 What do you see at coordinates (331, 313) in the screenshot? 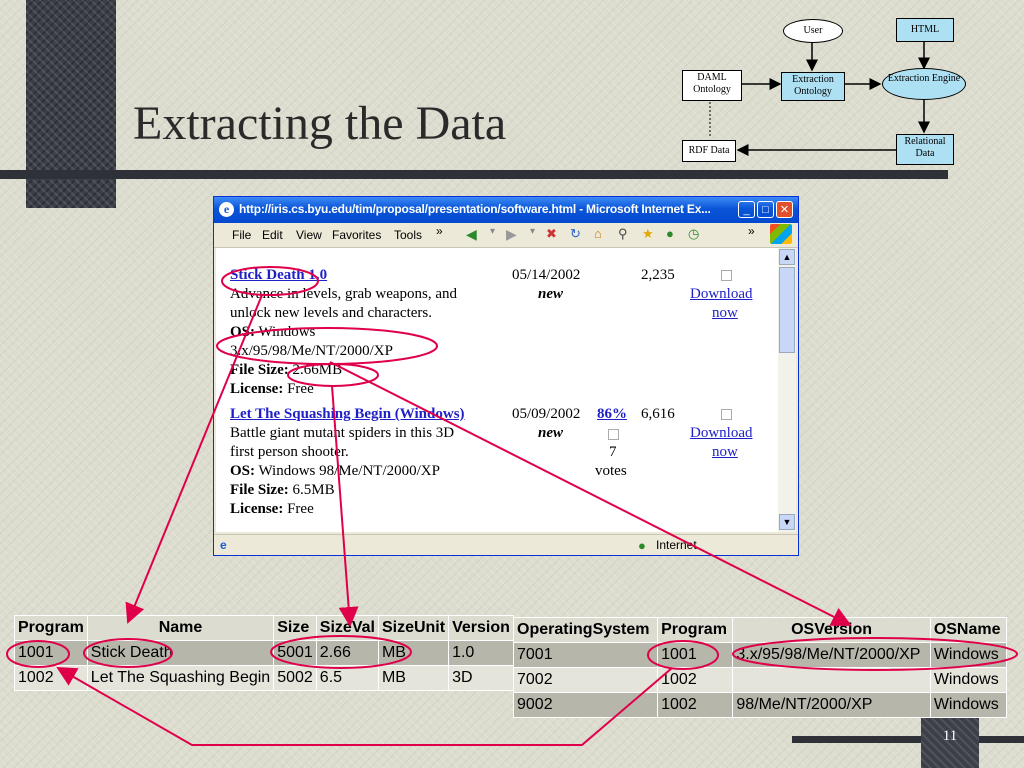
I see `description-line: unlock new levels and characters.` at bounding box center [331, 313].